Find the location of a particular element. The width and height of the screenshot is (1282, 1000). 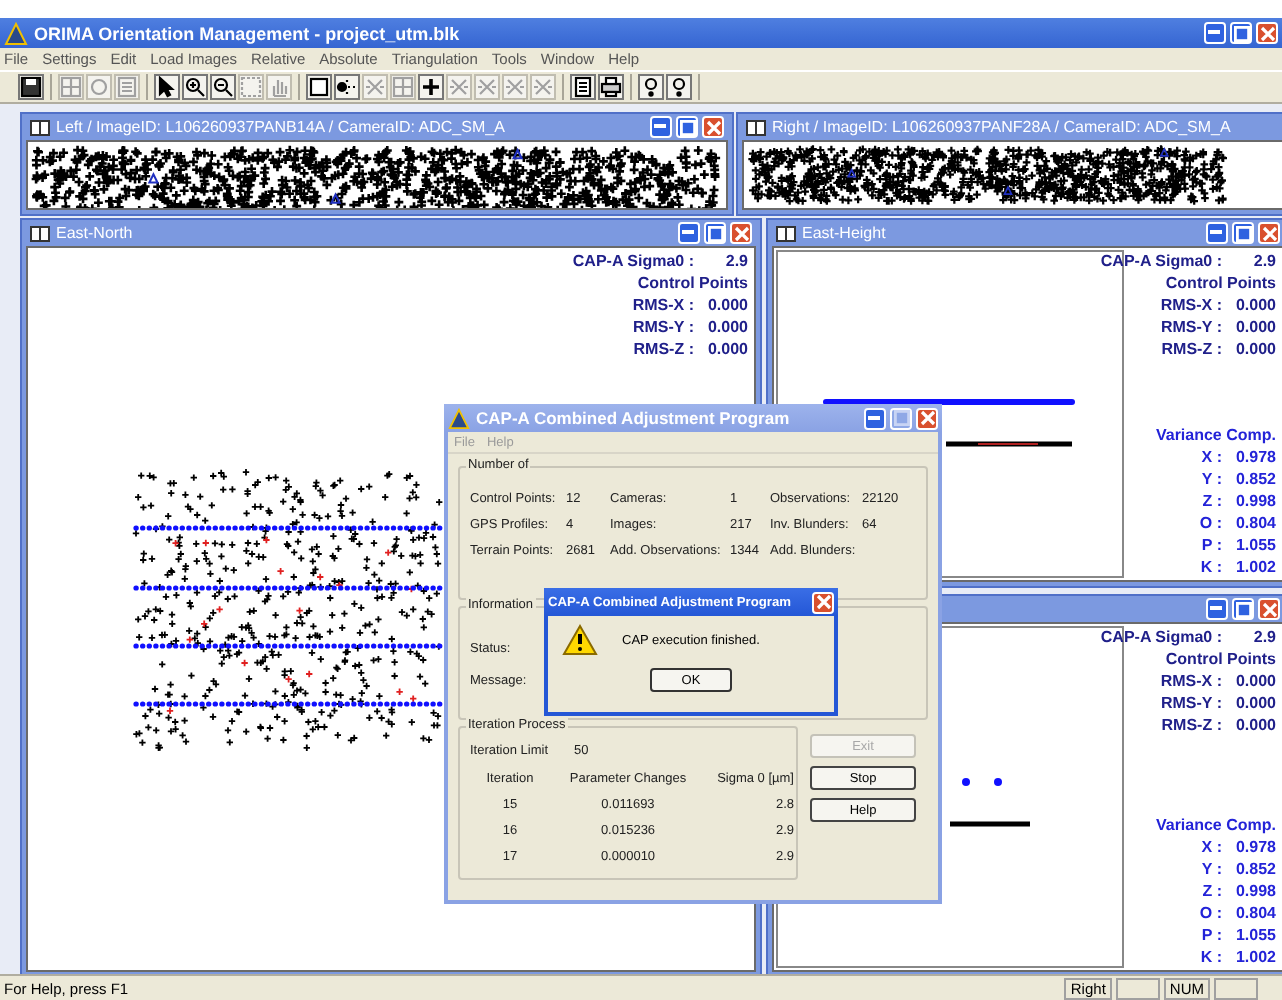

rms-label: RMS-Y : is located at coordinates (1191, 327).